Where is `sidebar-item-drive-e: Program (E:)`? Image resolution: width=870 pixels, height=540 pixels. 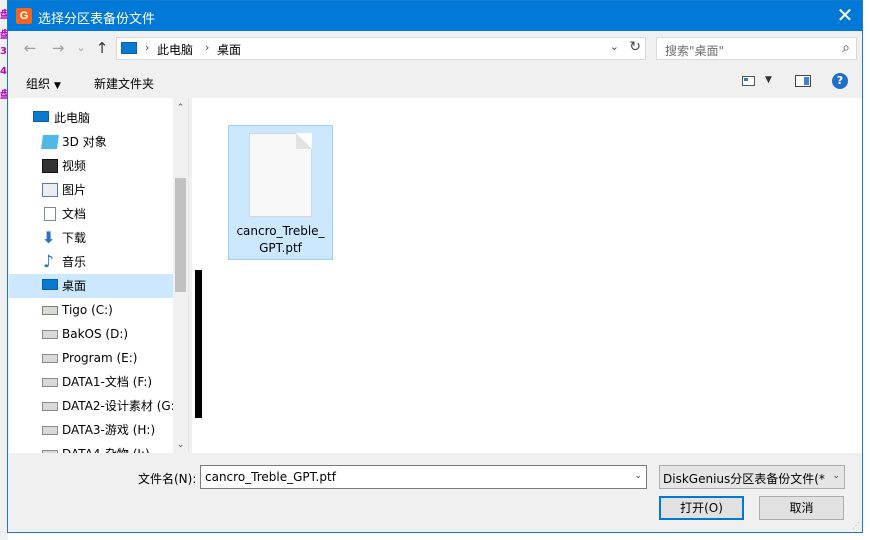 sidebar-item-drive-e: Program (E:) is located at coordinates (91, 358).